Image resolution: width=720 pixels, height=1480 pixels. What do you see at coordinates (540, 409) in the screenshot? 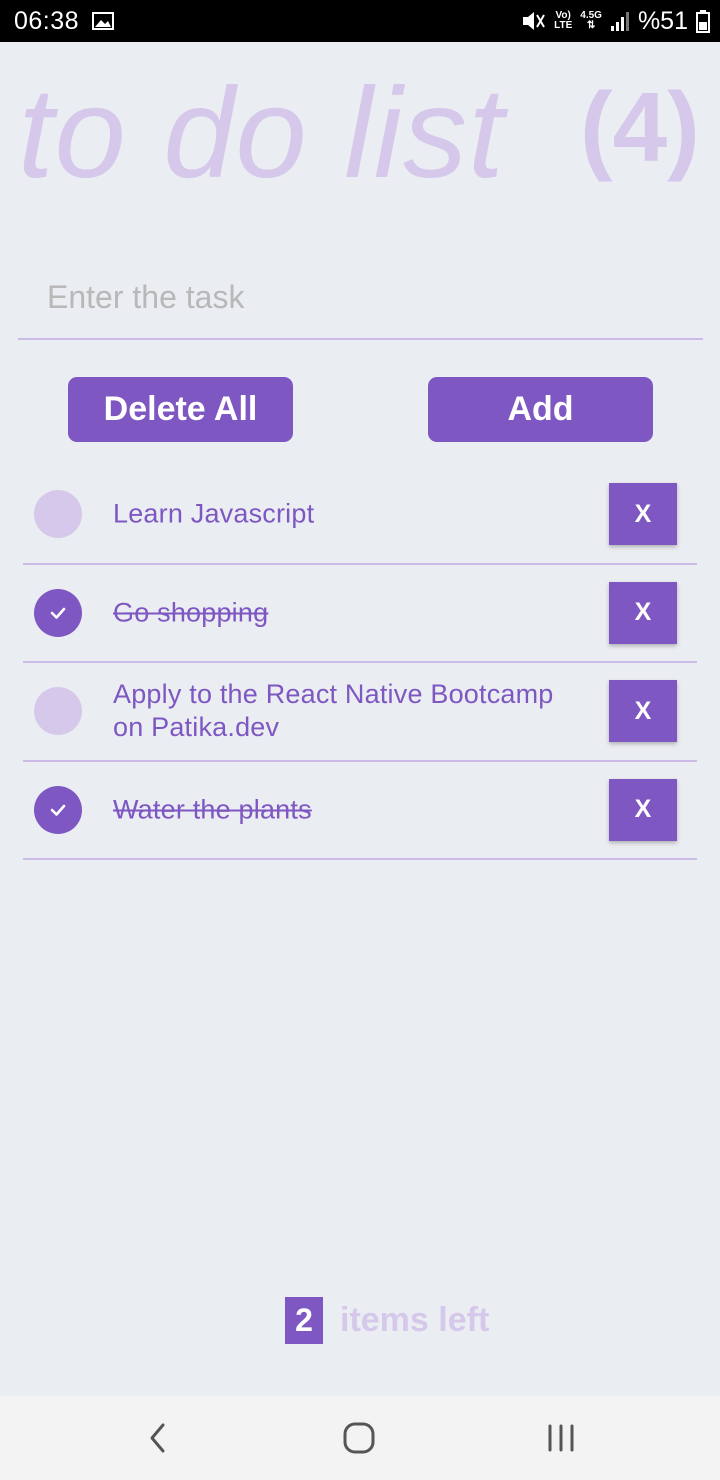
I see `add-button: Add` at bounding box center [540, 409].